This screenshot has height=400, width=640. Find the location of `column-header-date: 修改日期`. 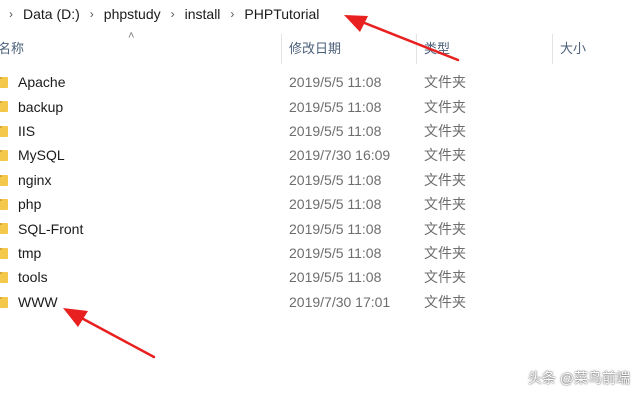

column-header-date: 修改日期 is located at coordinates (315, 47).